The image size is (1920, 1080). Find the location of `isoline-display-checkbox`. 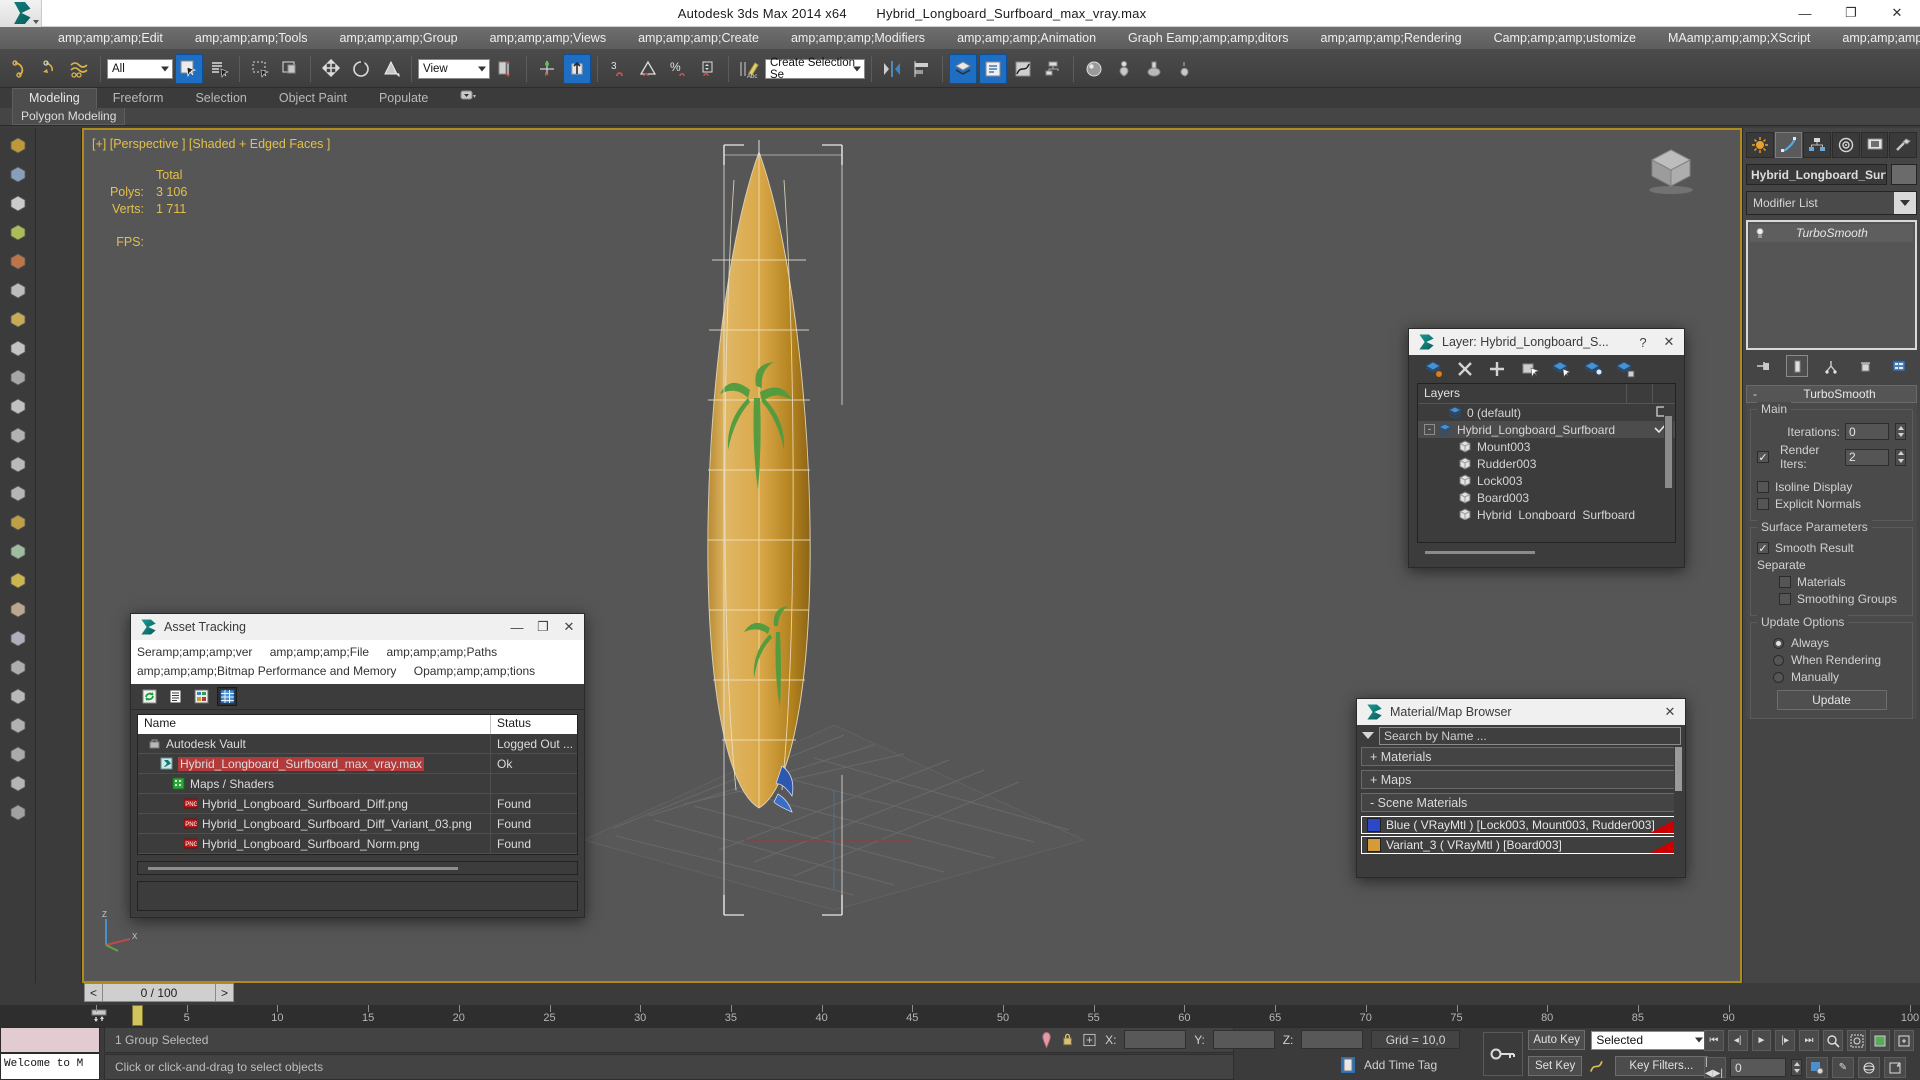

isoline-display-checkbox is located at coordinates (1763, 487).